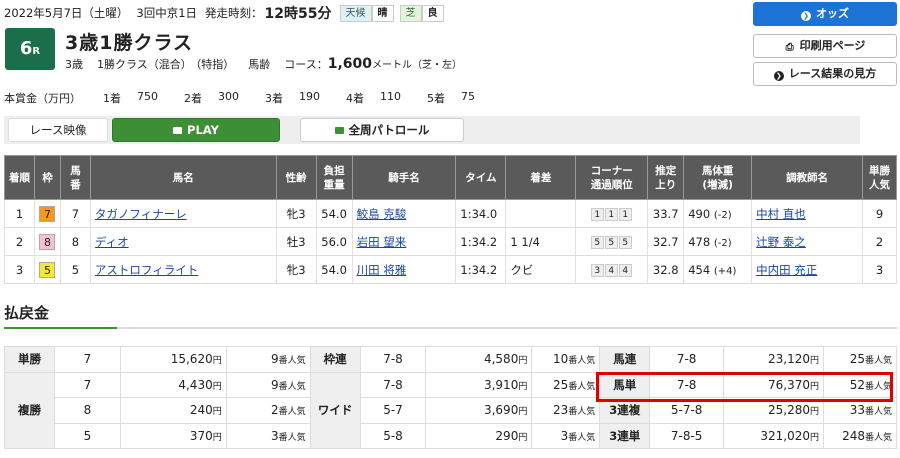  What do you see at coordinates (393, 435) in the screenshot?
I see `combo: 5-8` at bounding box center [393, 435].